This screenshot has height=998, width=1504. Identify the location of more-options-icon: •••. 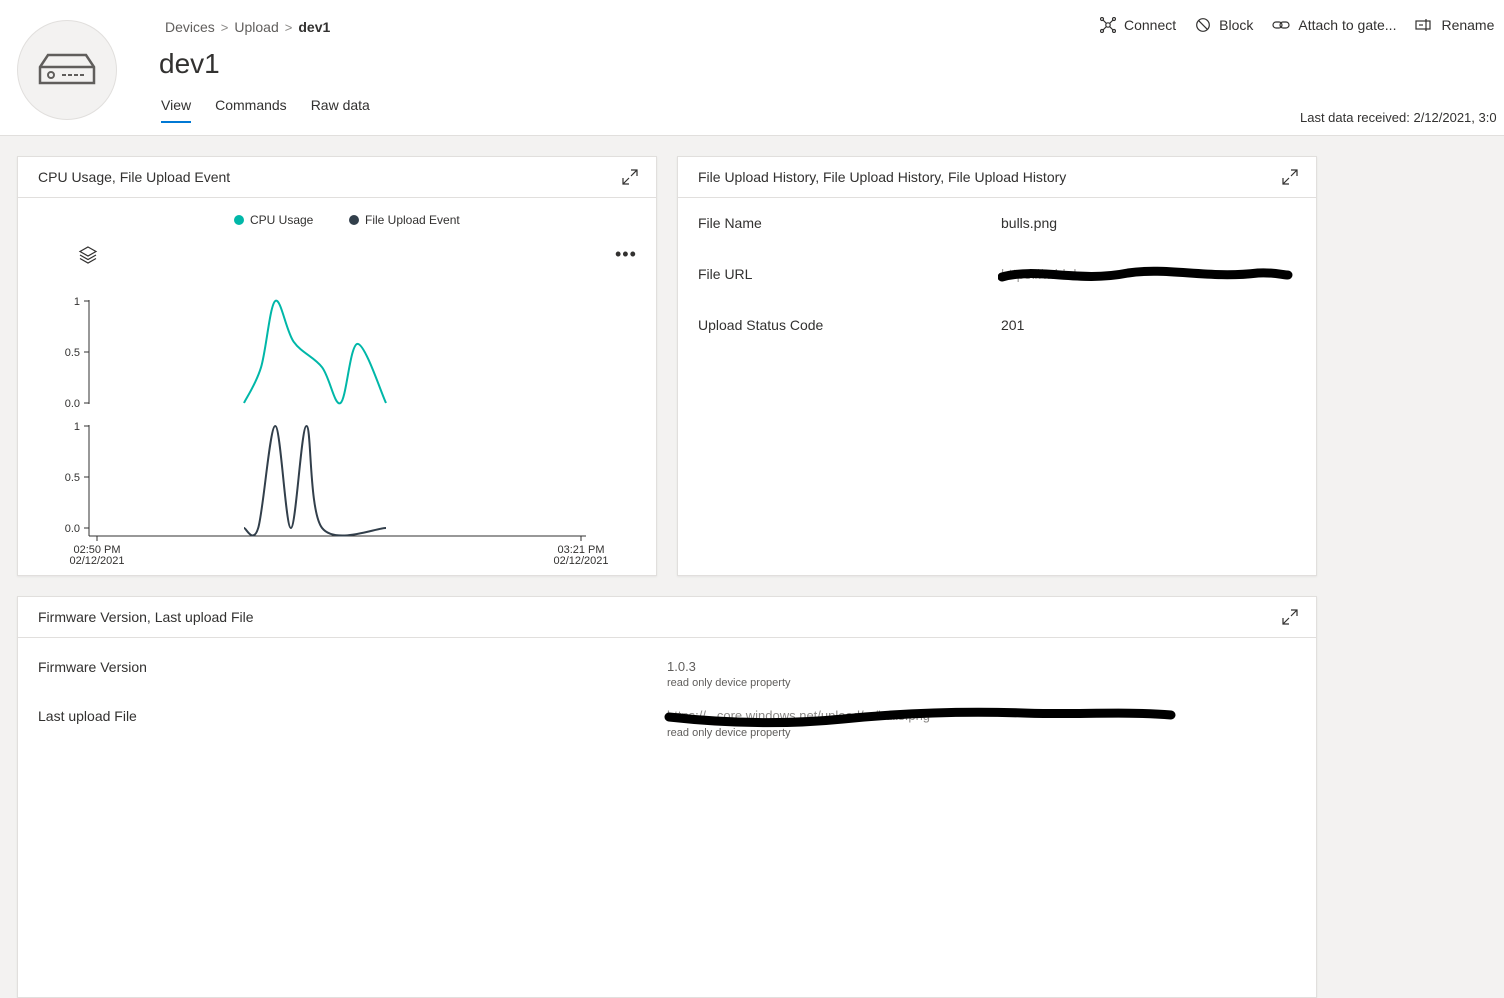
(626, 254).